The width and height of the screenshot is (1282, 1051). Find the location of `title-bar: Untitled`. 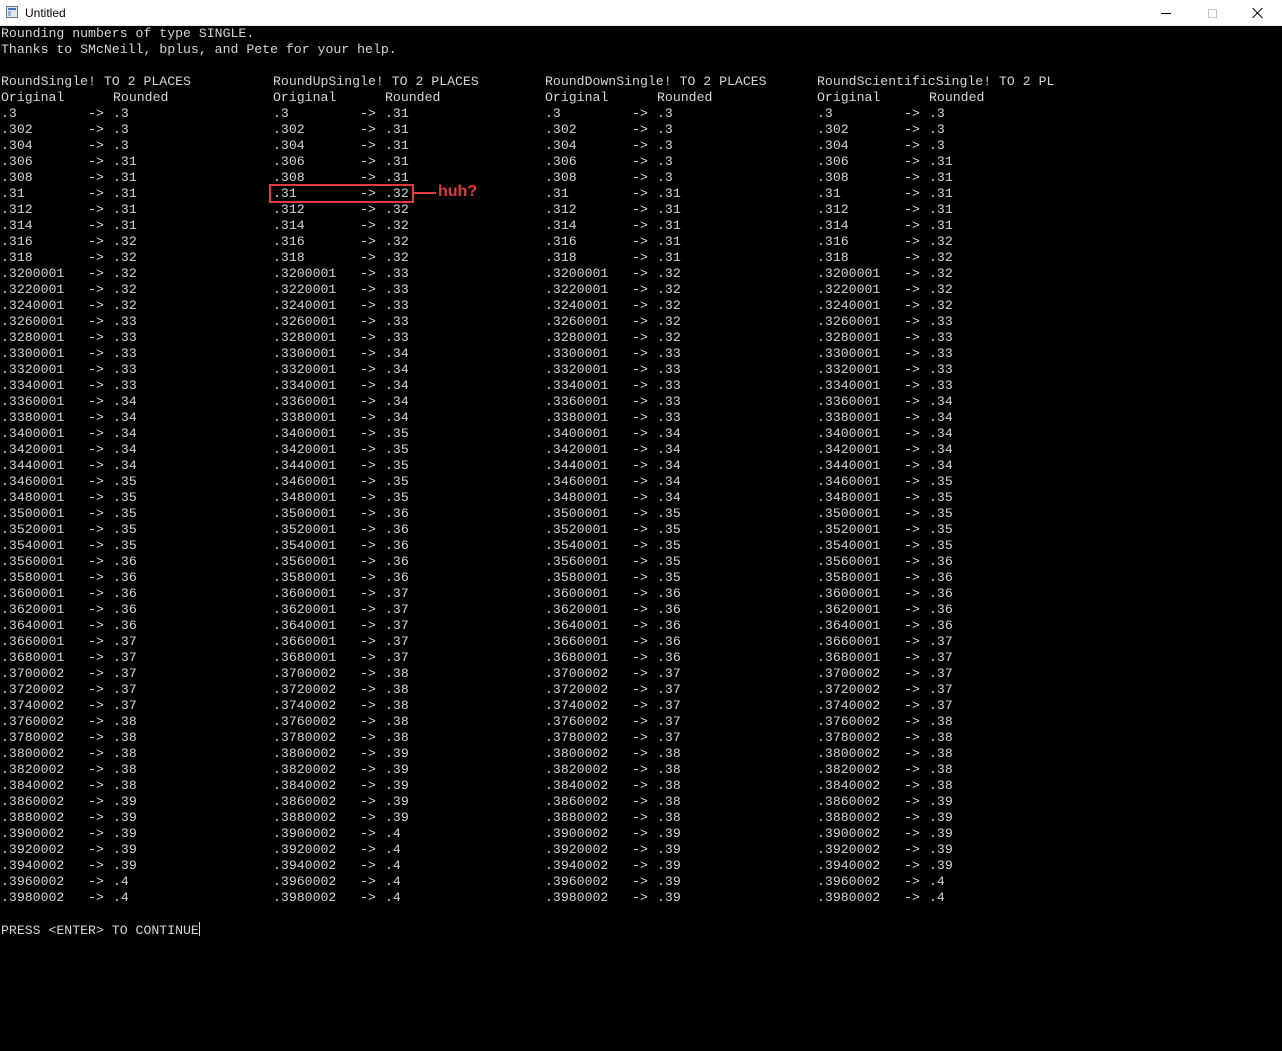

title-bar: Untitled is located at coordinates (641, 13).